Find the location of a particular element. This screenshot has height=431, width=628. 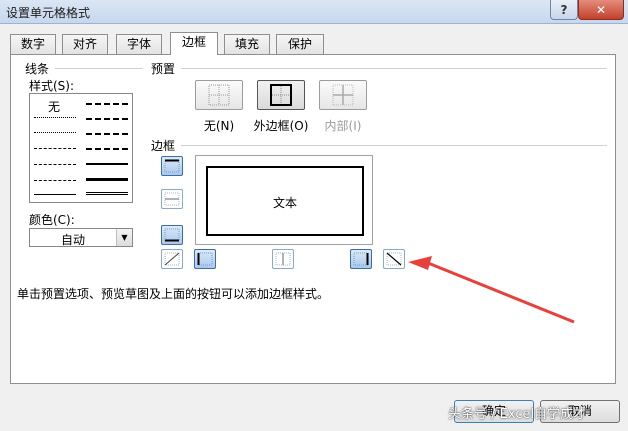

help-button: ? is located at coordinates (564, 10).